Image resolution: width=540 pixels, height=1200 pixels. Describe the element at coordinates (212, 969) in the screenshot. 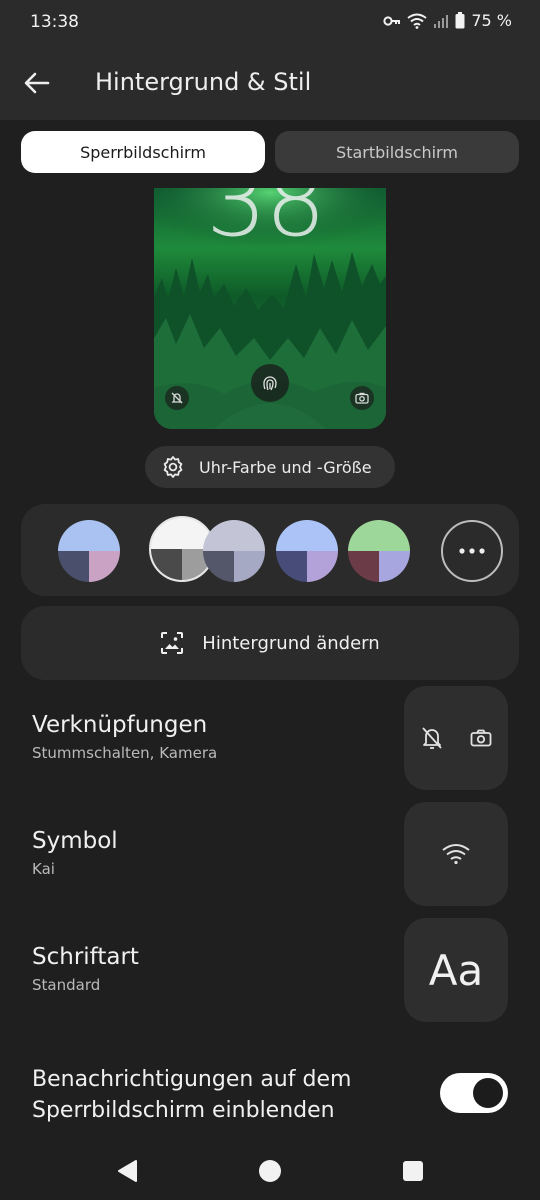

I see `font-row: Schriftart Standard` at that location.